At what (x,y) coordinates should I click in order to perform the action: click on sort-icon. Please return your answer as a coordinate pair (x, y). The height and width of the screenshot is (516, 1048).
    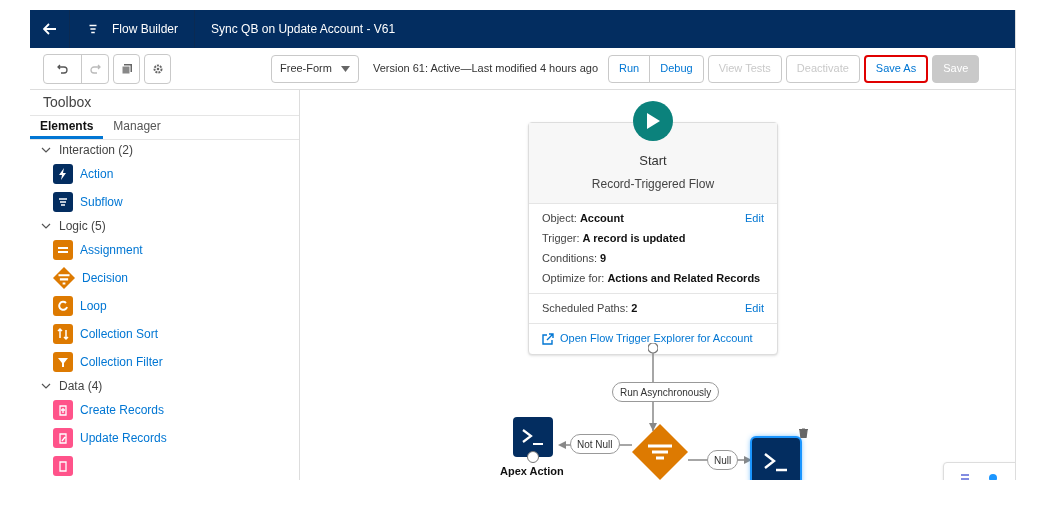
    Looking at the image, I should click on (63, 334).